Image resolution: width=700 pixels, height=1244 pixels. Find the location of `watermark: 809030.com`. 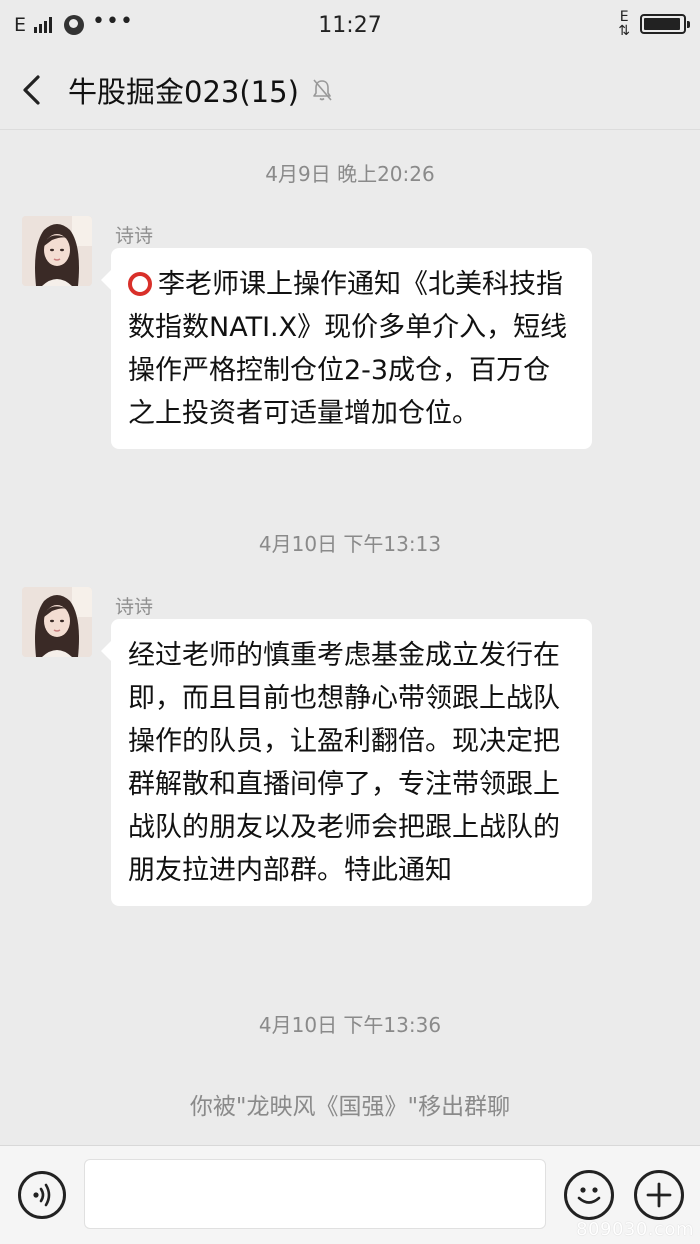

watermark: 809030.com is located at coordinates (635, 1229).